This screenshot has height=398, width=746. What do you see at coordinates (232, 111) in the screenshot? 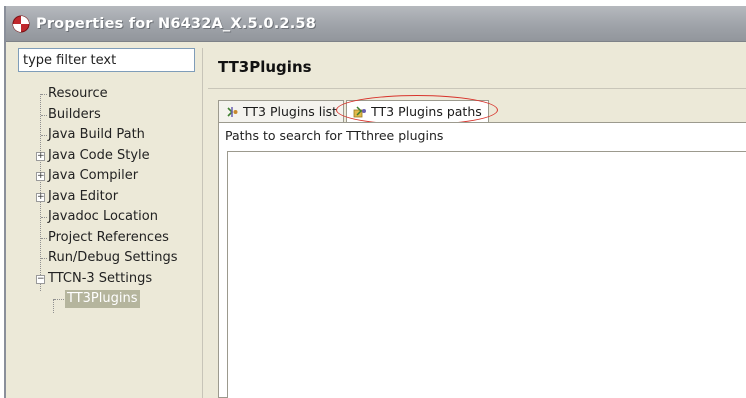
I see `plugin-icon` at bounding box center [232, 111].